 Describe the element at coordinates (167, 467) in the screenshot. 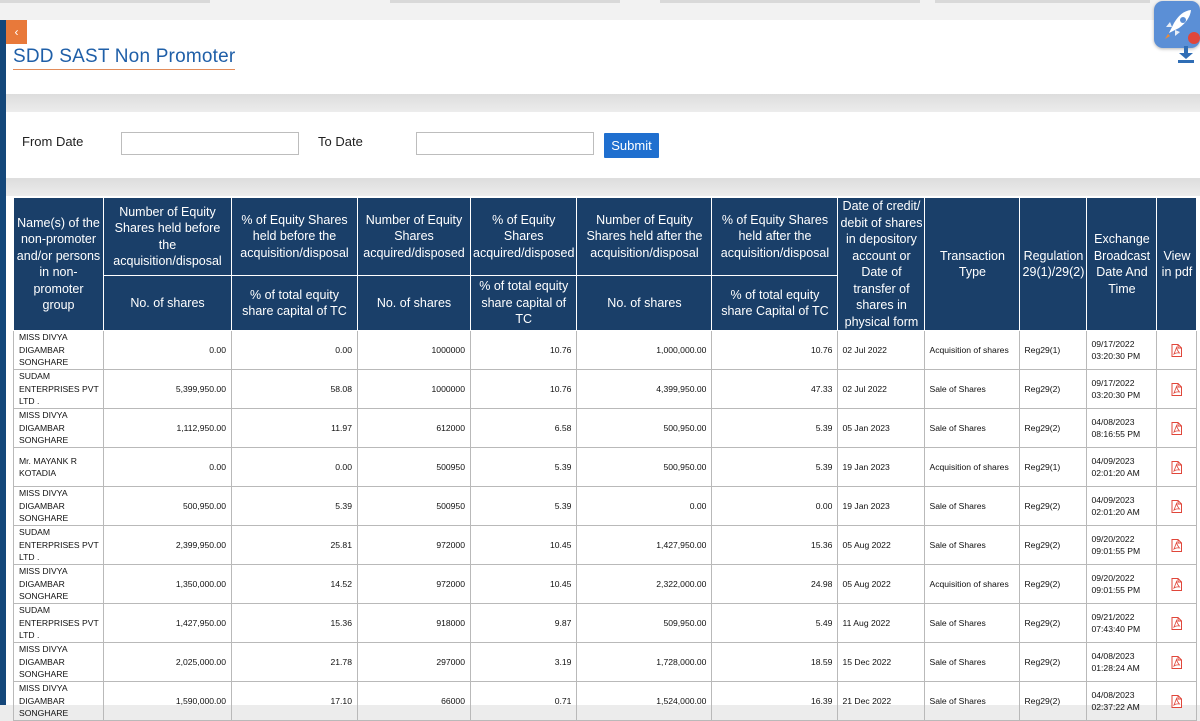

I see `cell-shares-before: 0.00` at that location.